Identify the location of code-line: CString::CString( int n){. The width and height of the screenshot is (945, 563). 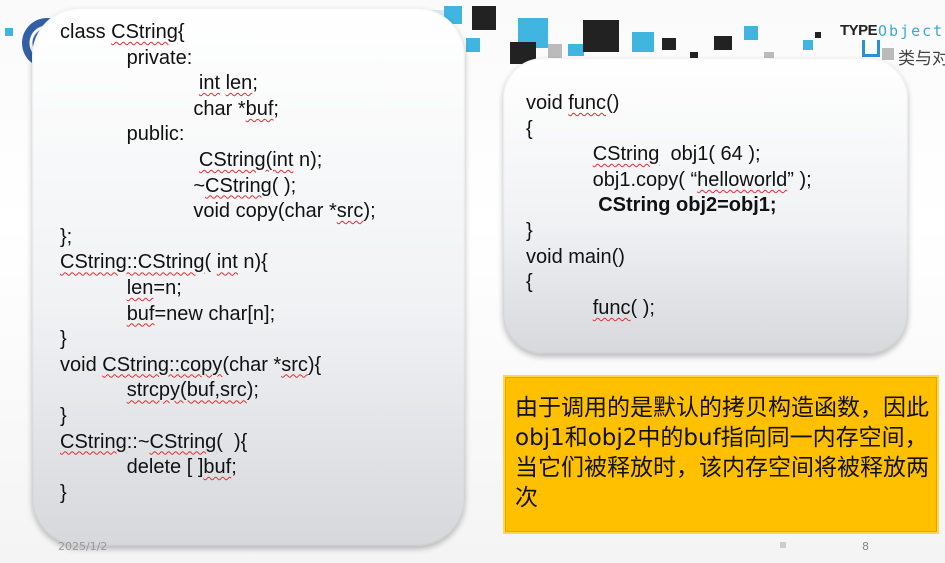
(218, 263).